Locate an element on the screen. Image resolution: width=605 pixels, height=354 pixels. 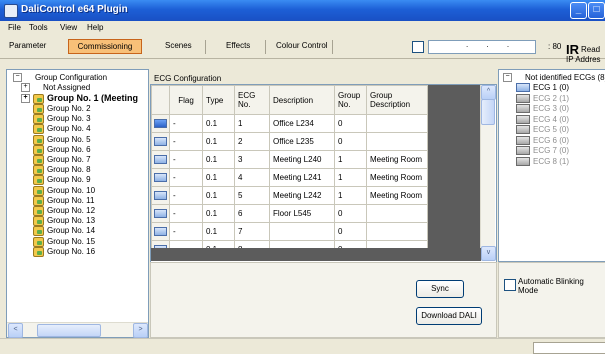
download-dali-button: Download DALI is located at coordinates (449, 316).